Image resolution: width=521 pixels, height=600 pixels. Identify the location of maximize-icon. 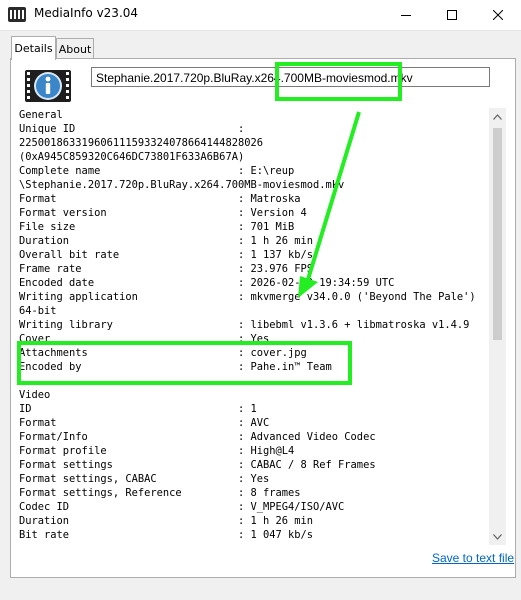
(452, 15).